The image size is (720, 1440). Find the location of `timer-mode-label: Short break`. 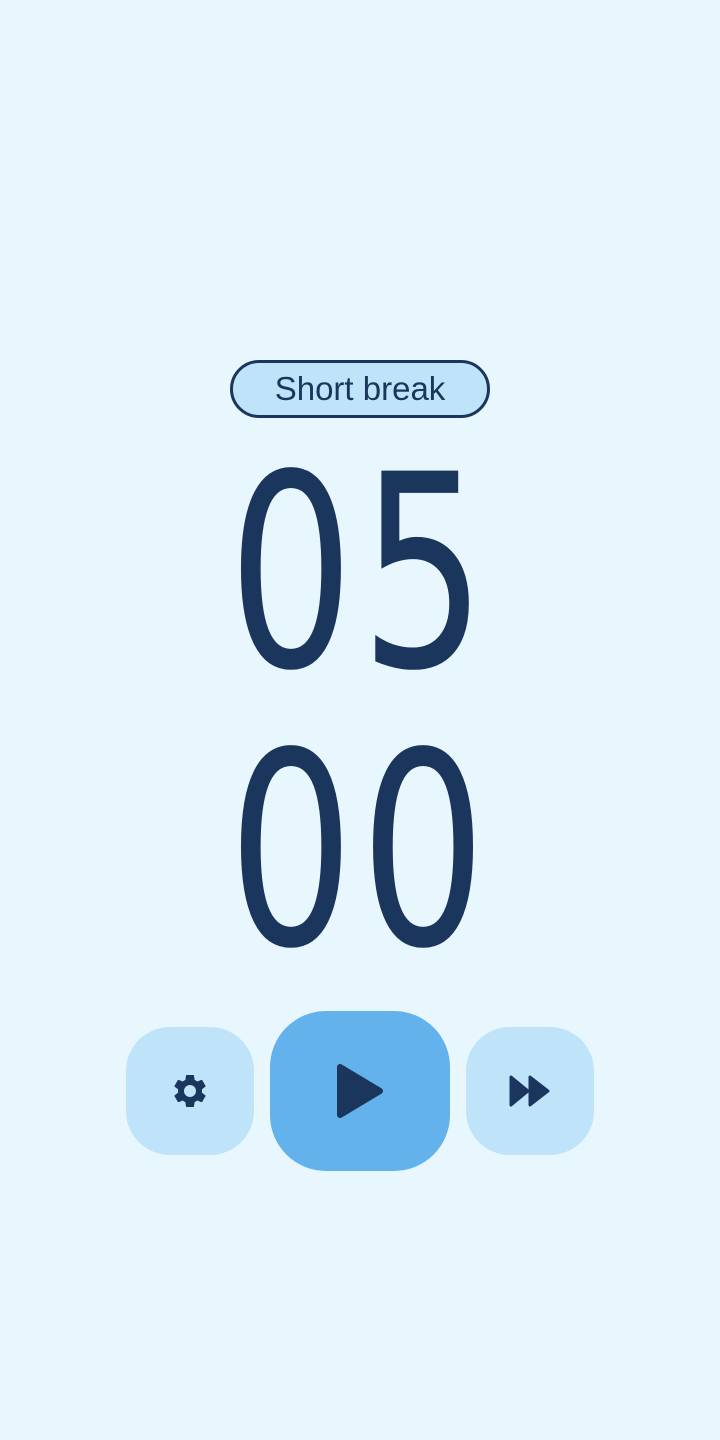

timer-mode-label: Short break is located at coordinates (360, 388).